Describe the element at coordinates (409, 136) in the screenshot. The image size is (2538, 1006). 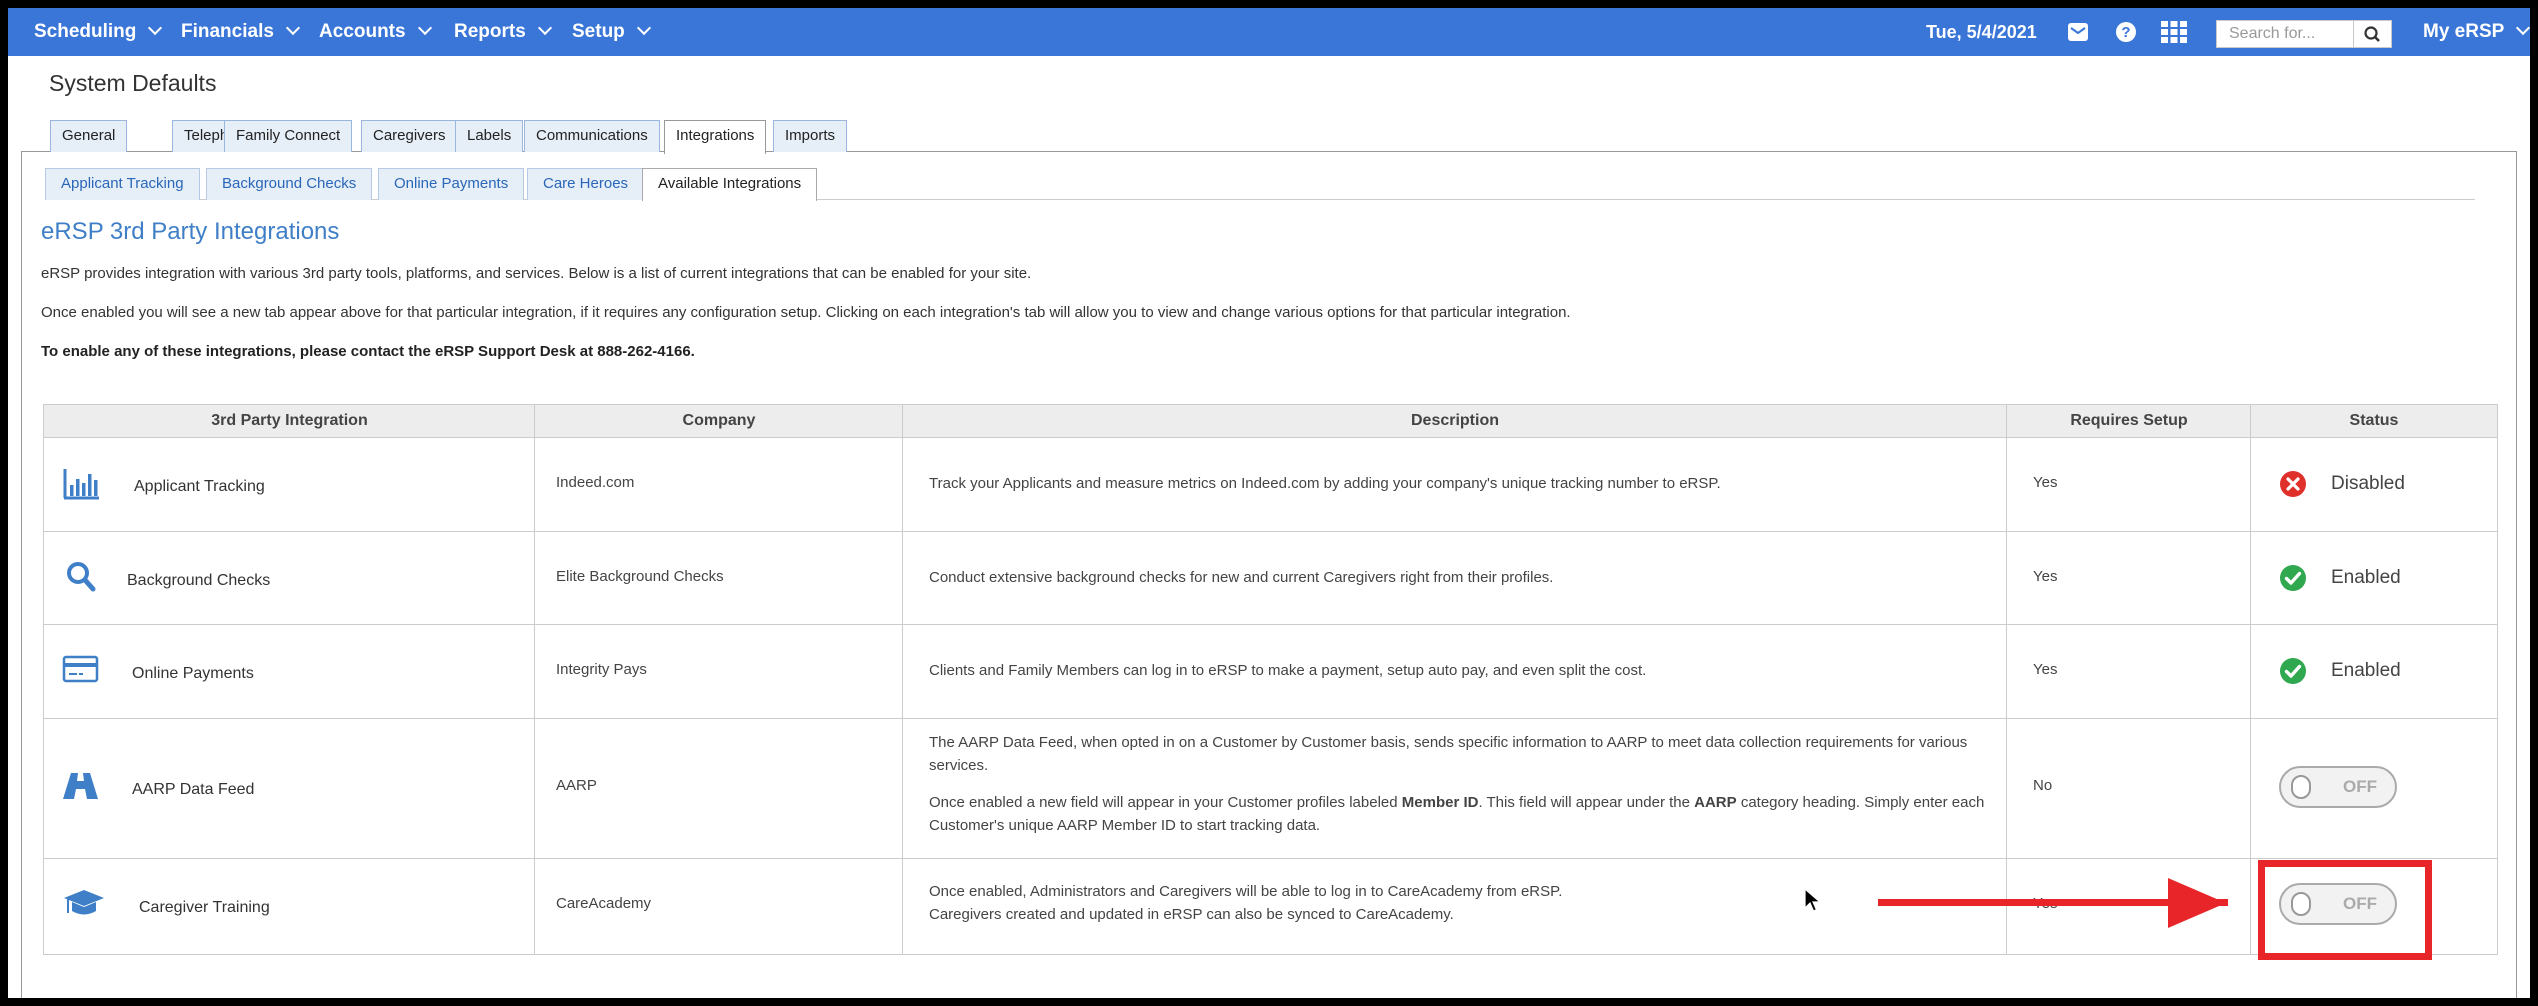
I see `tab-caregivers: Caregivers` at that location.